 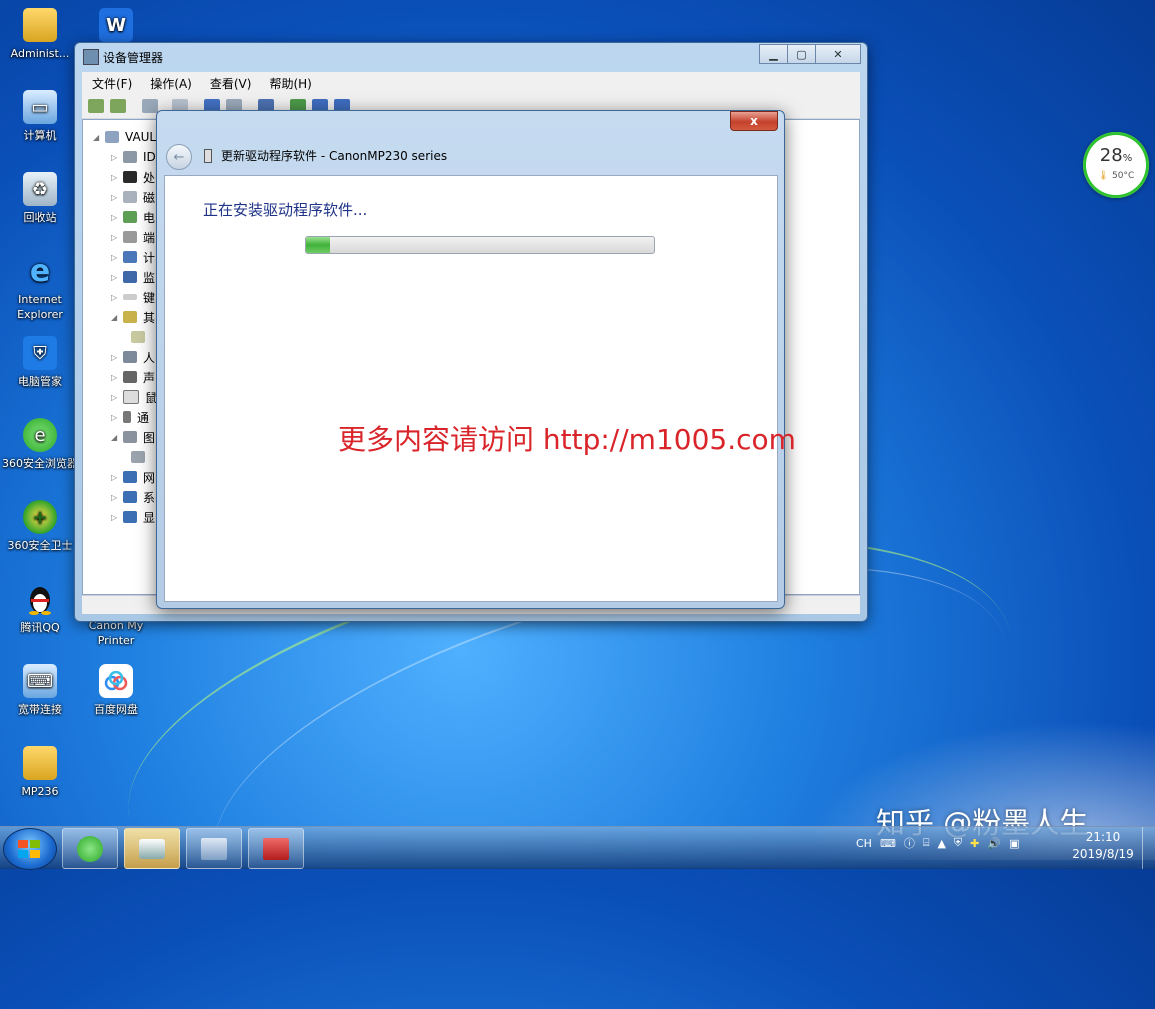 I want to click on close-button: ✕, so click(x=838, y=54).